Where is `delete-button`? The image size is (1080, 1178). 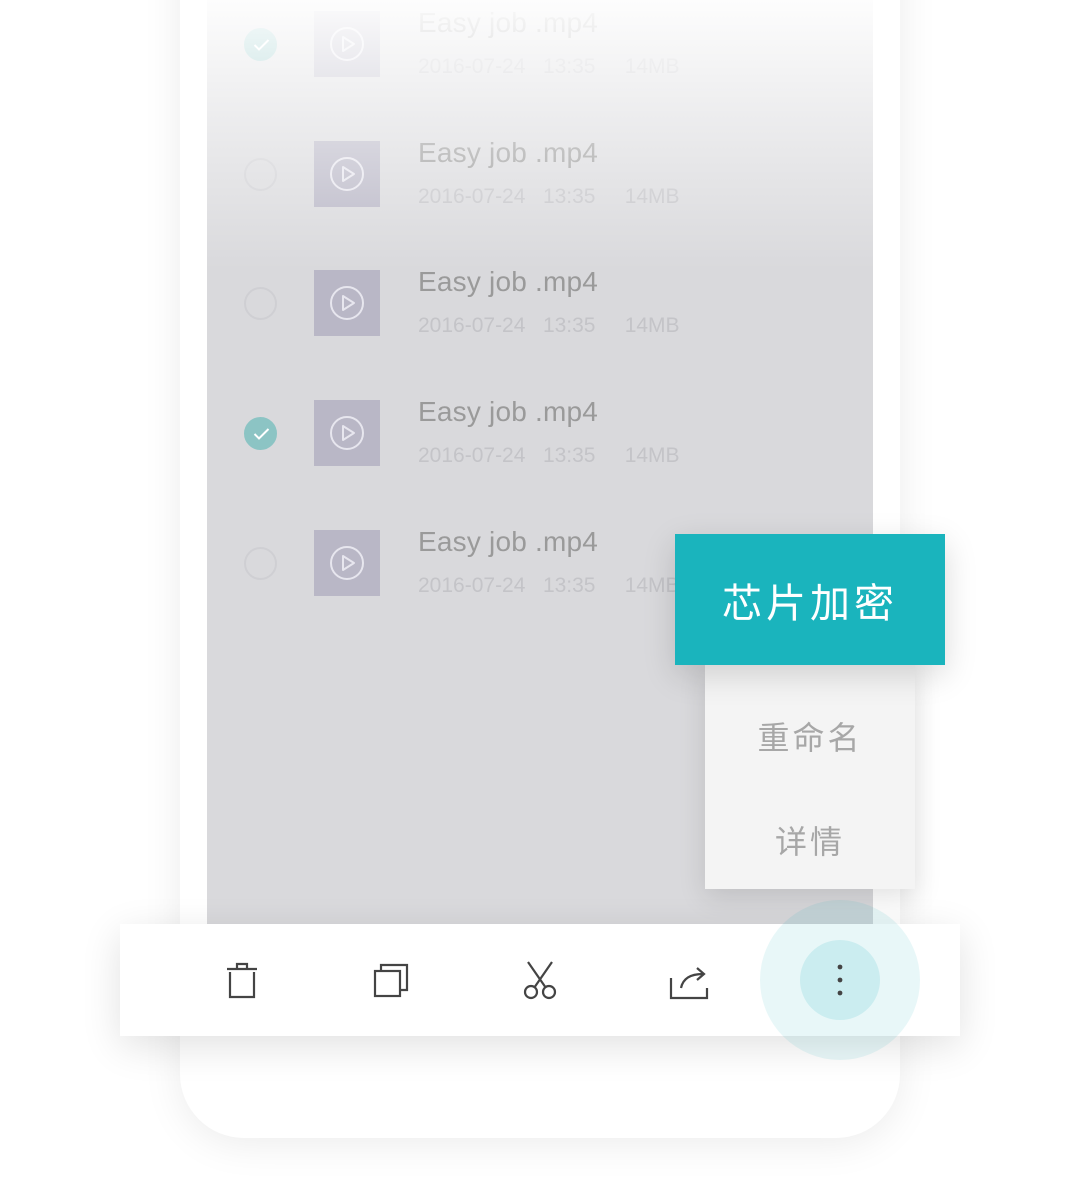 delete-button is located at coordinates (242, 980).